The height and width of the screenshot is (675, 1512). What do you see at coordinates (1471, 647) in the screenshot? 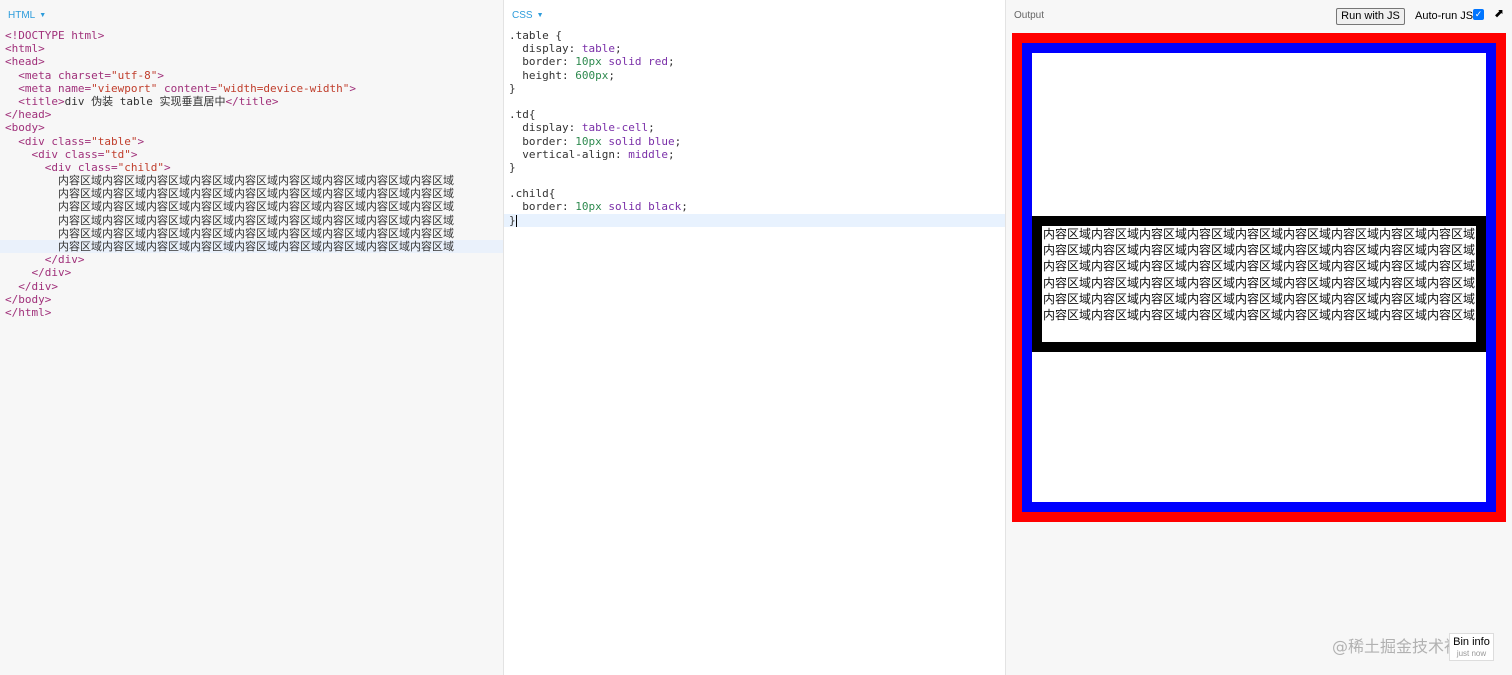
I see `bin-info-badge: Bin info just now` at bounding box center [1471, 647].